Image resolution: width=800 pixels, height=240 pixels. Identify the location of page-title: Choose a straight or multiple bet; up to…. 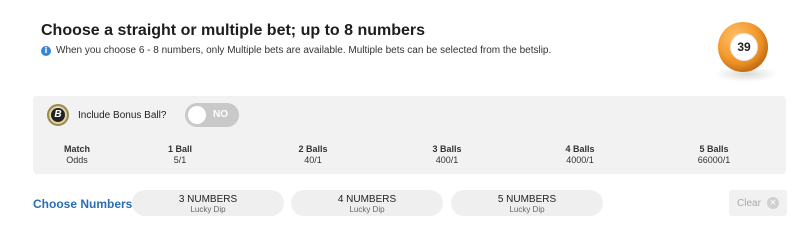
(233, 30).